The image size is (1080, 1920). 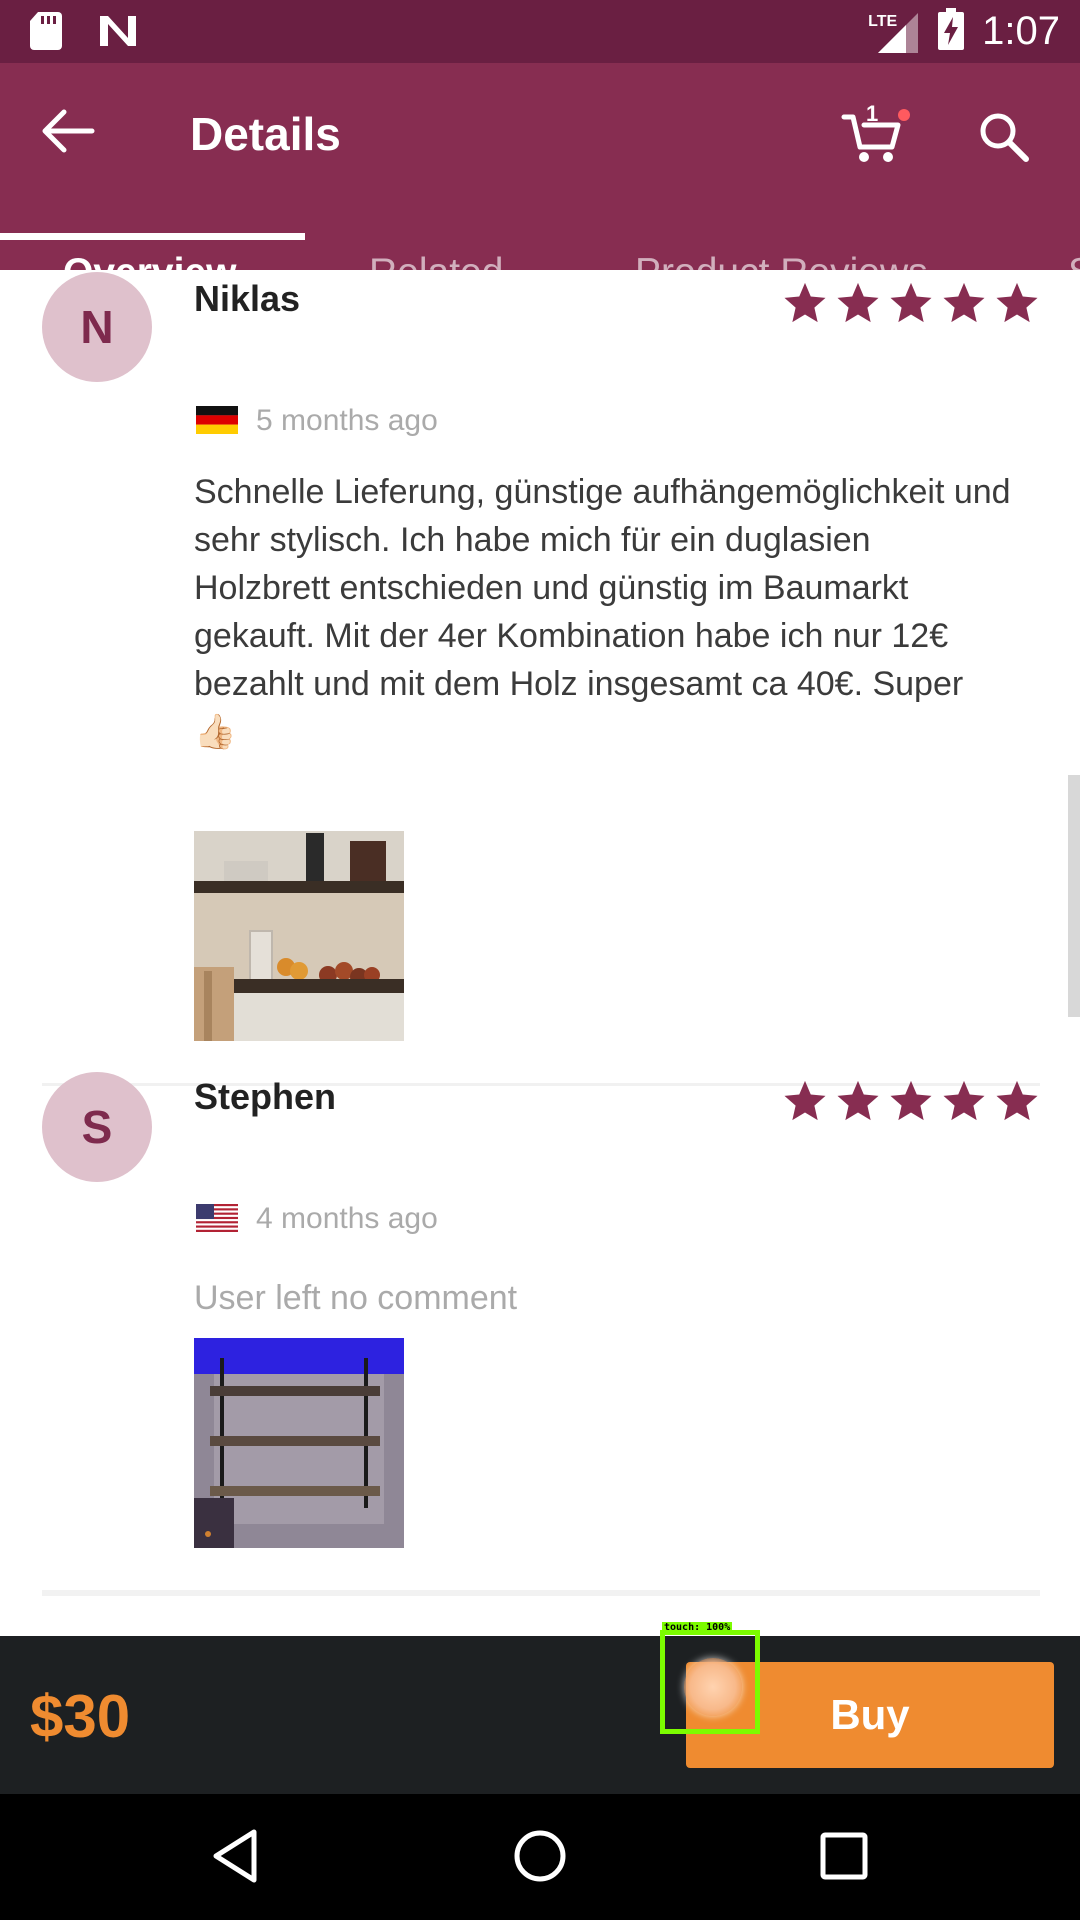 What do you see at coordinates (347, 1218) in the screenshot?
I see `review-time: 4 months ago` at bounding box center [347, 1218].